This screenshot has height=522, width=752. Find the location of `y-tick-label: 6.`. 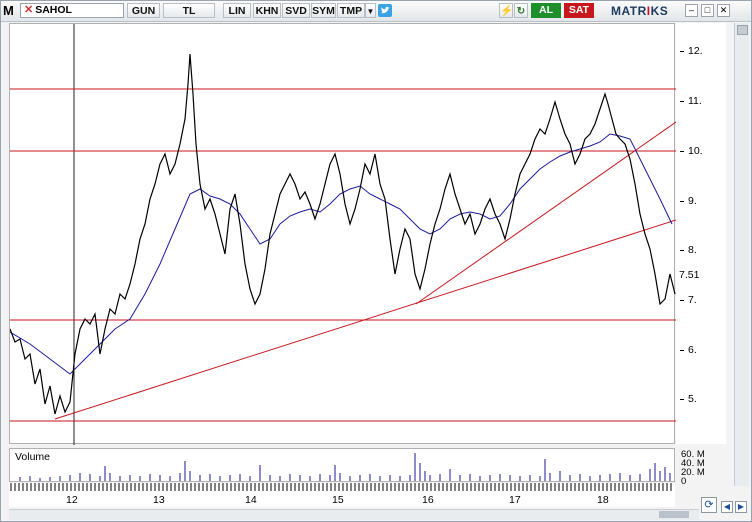

y-tick-label: 6. is located at coordinates (692, 350).